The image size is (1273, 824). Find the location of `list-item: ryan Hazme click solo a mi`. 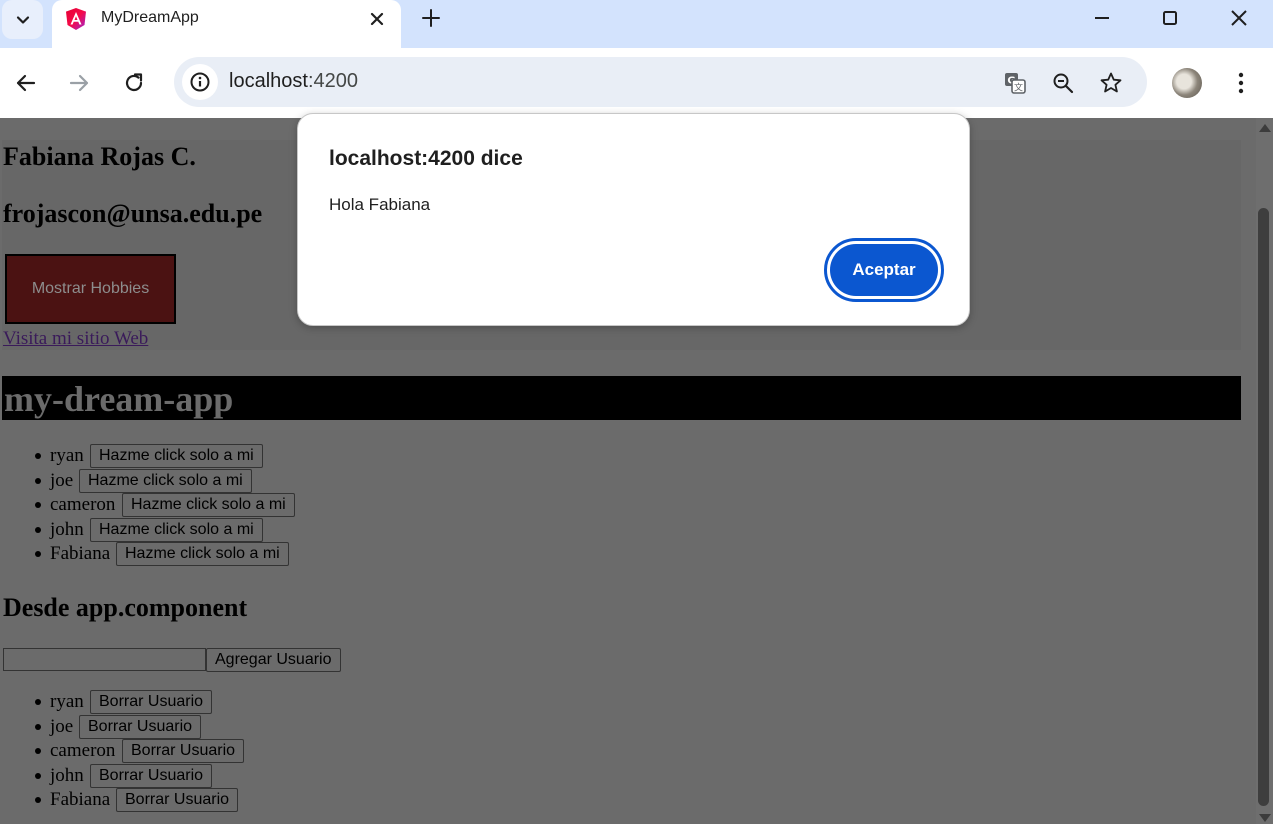

list-item: ryan Hazme click solo a mi is located at coordinates (200, 456).